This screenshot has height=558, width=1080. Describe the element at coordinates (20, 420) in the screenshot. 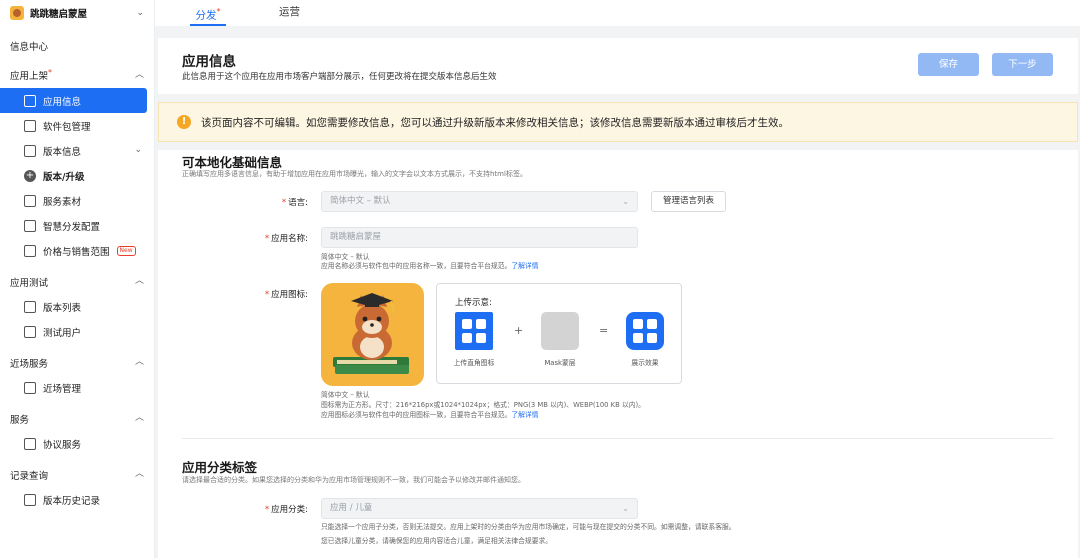

I see `sidebar-group-label: 服务` at that location.